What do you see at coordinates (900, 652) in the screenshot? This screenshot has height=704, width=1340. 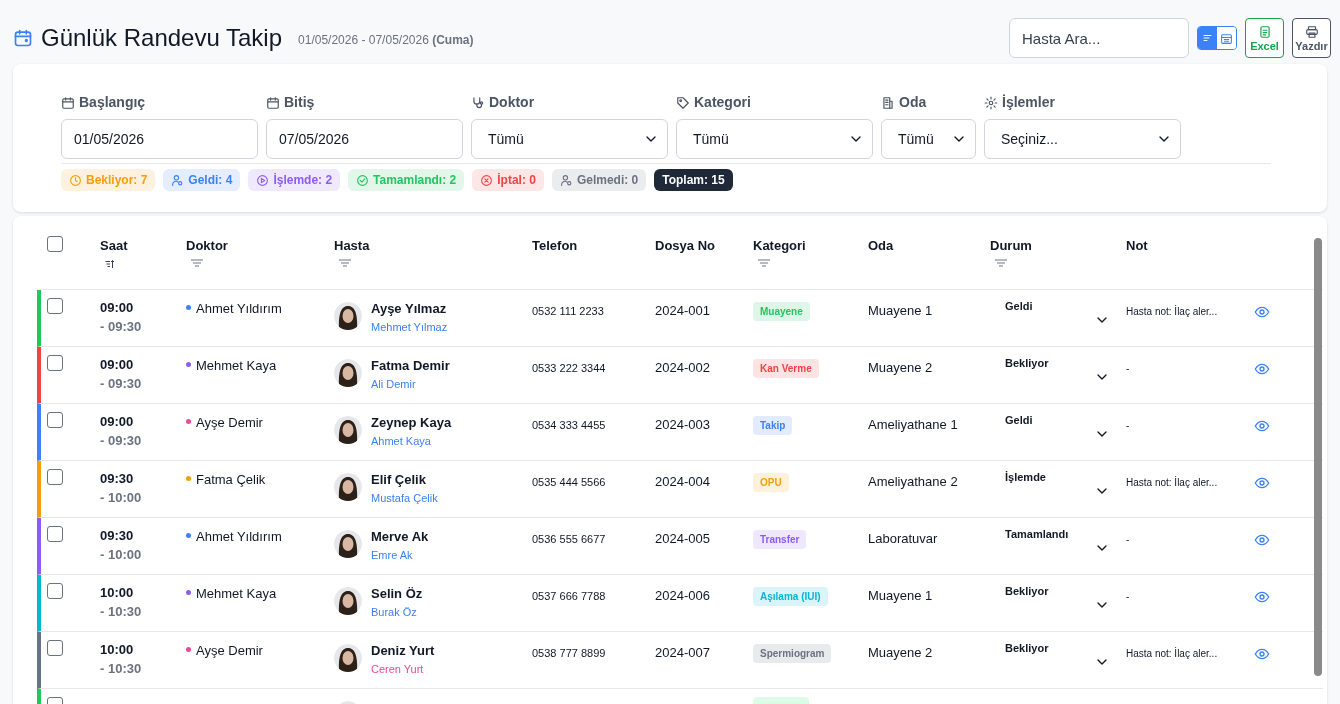 I see `room-name: Muayene 2` at bounding box center [900, 652].